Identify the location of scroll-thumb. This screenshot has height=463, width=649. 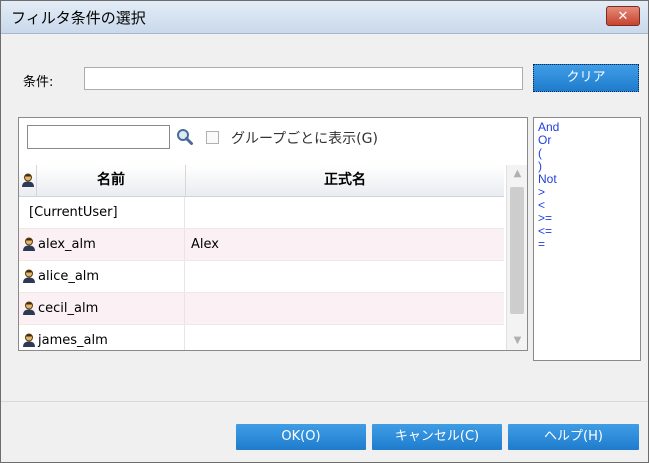
(517, 250).